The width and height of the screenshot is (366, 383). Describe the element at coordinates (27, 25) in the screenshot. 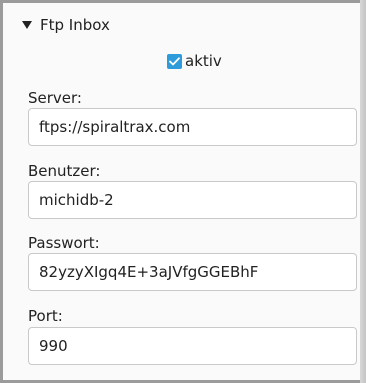

I see `triangle-down-icon` at that location.